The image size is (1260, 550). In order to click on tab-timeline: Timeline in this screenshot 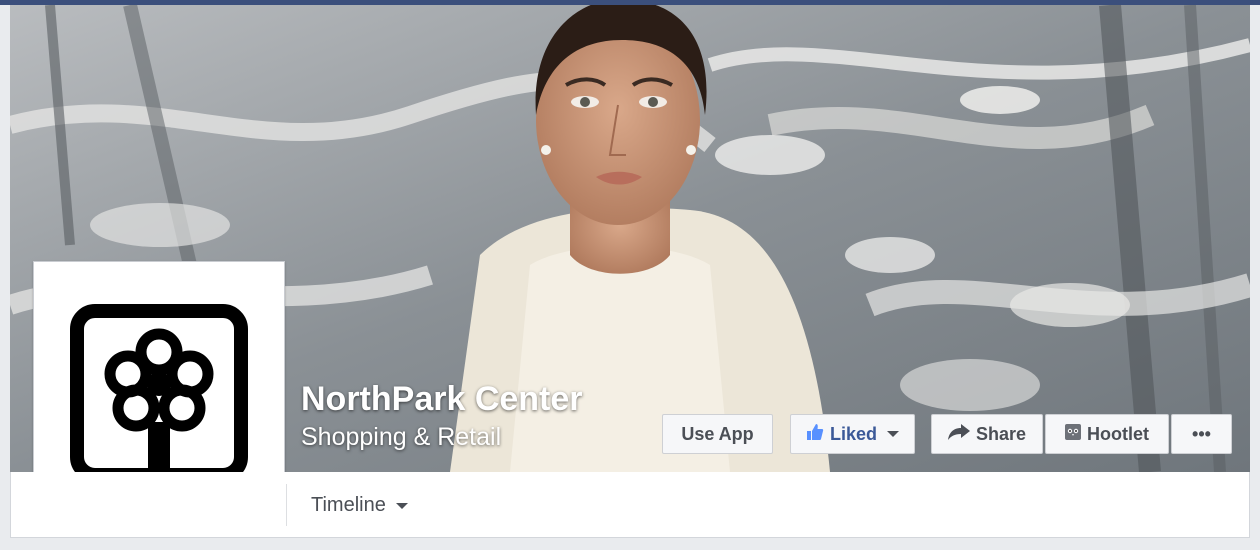, I will do `click(359, 505)`.